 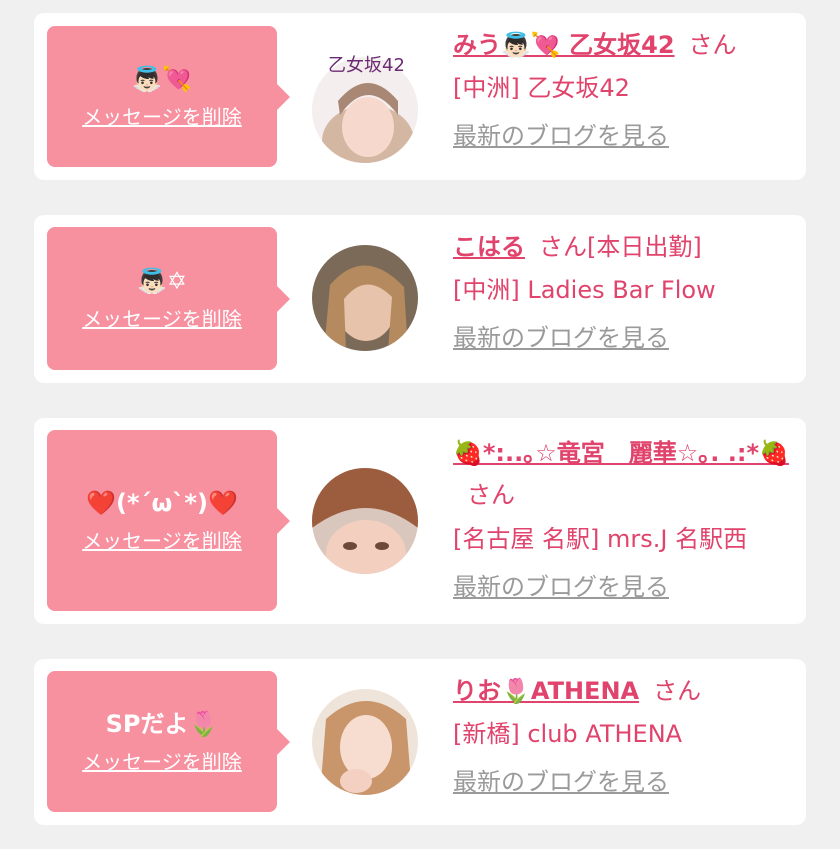 What do you see at coordinates (600, 539) in the screenshot?
I see `shop-text: [名古屋 名駅] mrs.J 名駅西` at bounding box center [600, 539].